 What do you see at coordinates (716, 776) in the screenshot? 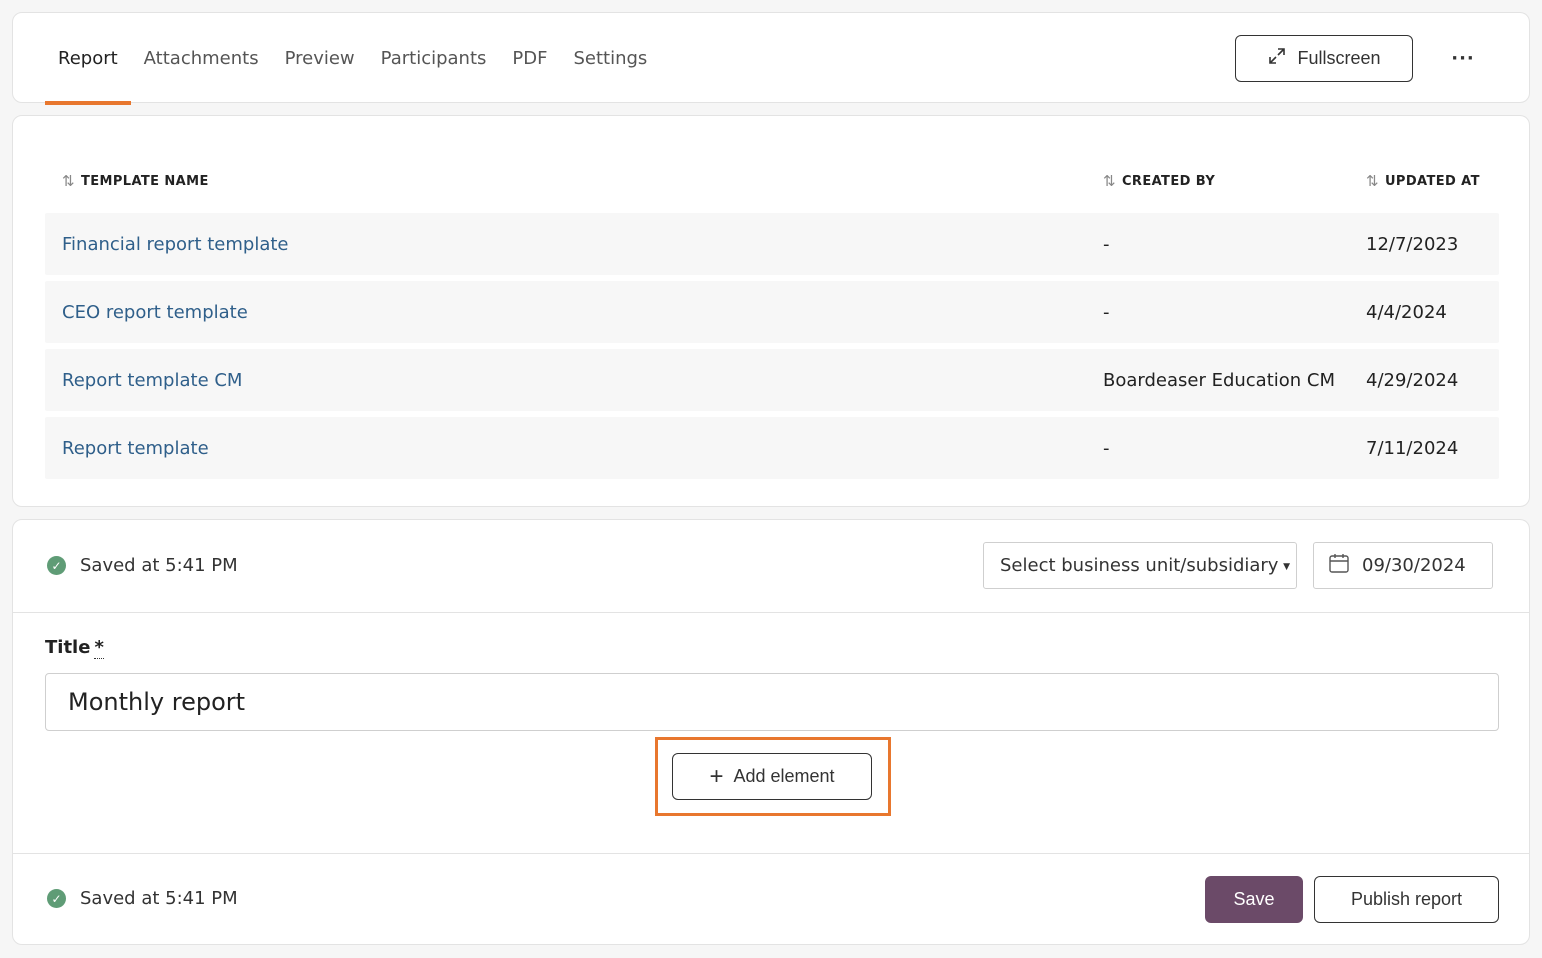
I see `plus-icon: +` at bounding box center [716, 776].